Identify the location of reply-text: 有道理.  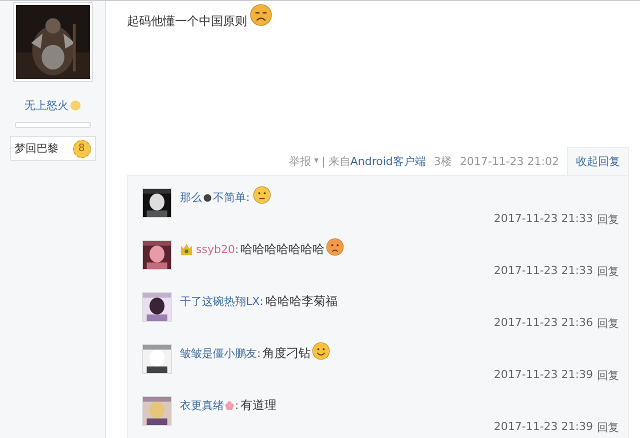
(258, 405).